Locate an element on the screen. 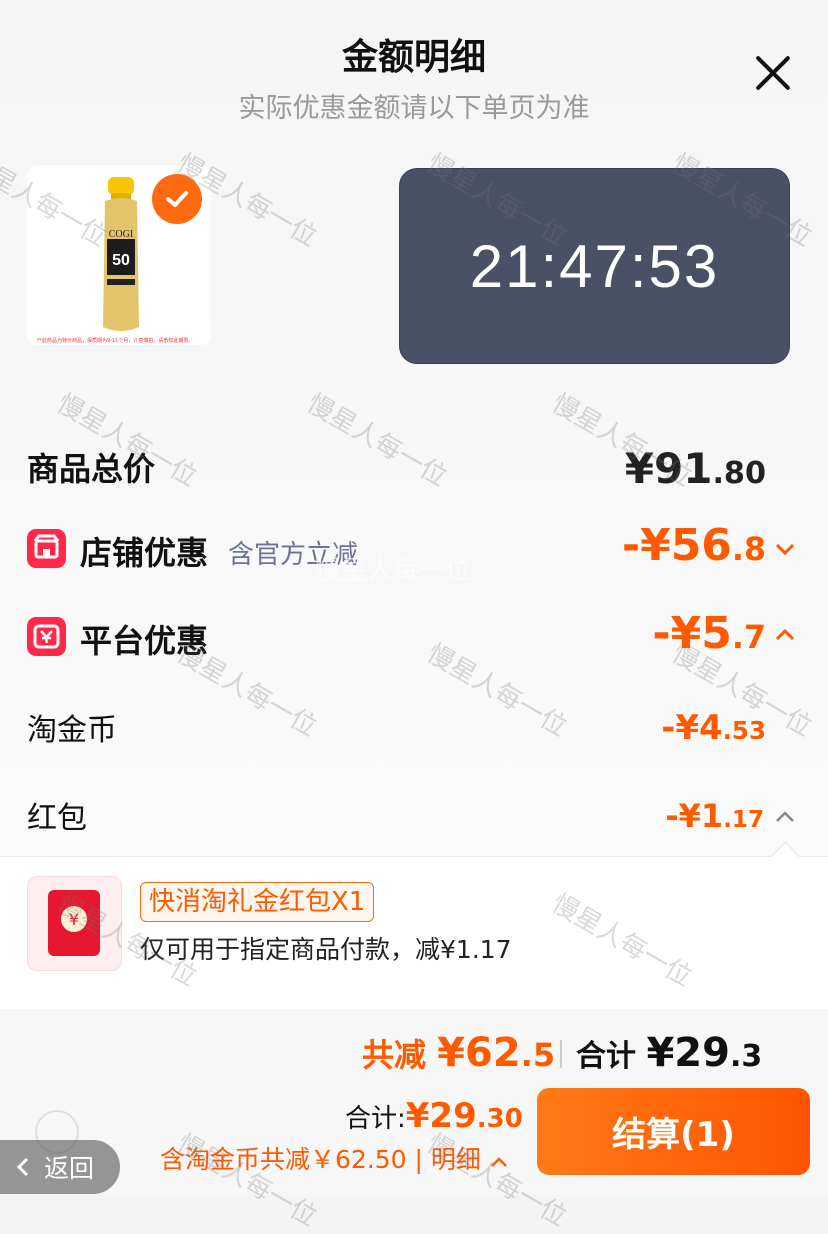 The width and height of the screenshot is (828, 1234). back-label: 返回 is located at coordinates (69, 1168).